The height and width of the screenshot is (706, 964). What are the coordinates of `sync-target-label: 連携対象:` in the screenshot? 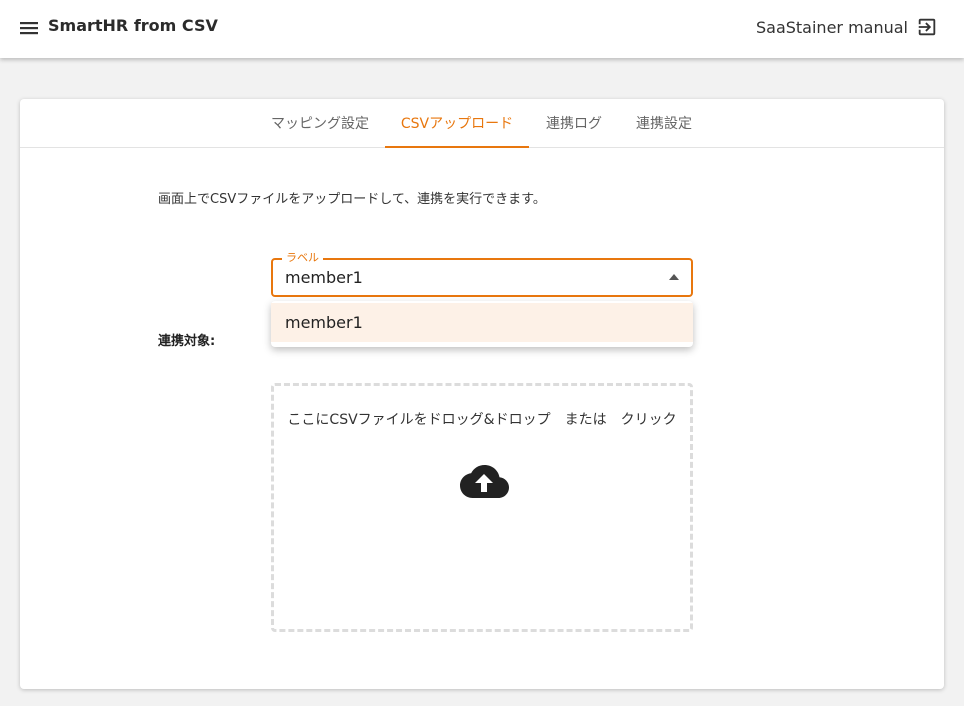 It's located at (187, 341).